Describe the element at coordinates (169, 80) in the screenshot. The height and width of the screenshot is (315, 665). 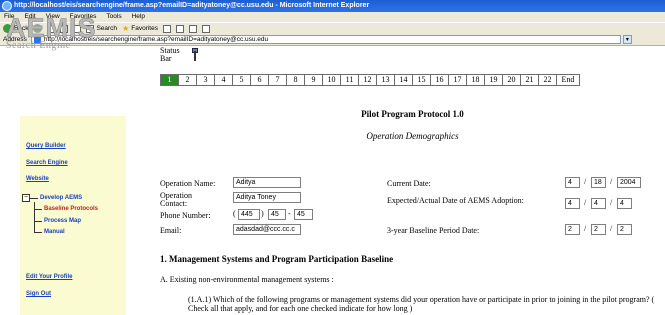
I see `step-button: 1` at that location.